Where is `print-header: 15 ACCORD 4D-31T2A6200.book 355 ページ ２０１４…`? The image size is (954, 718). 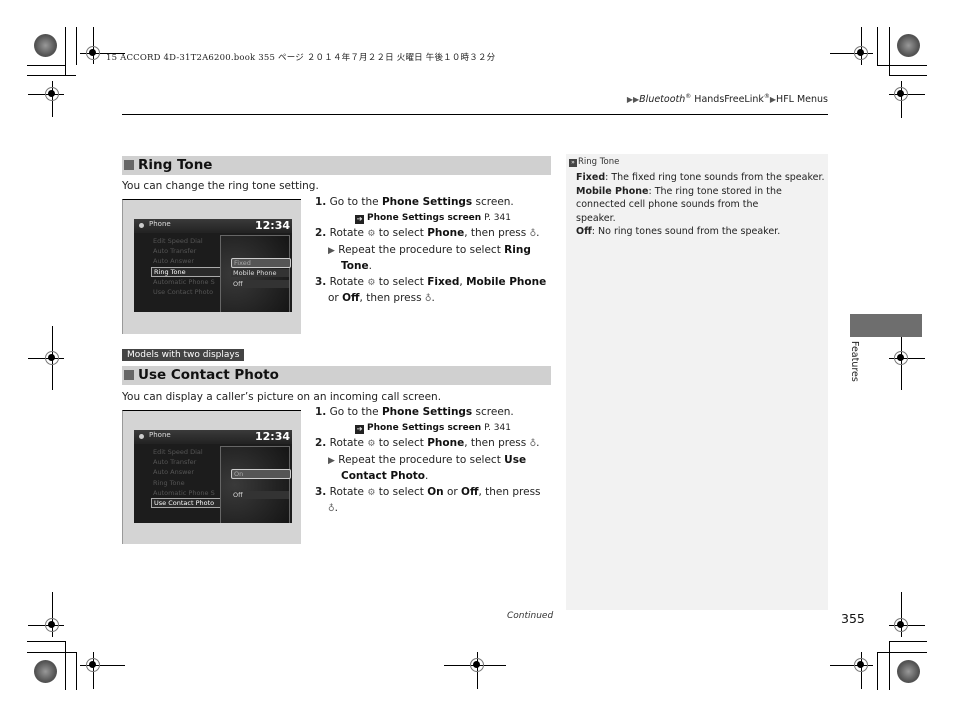
print-header: 15 ACCORD 4D-31T2A6200.book 355 ページ ２０１４… is located at coordinates (301, 58).